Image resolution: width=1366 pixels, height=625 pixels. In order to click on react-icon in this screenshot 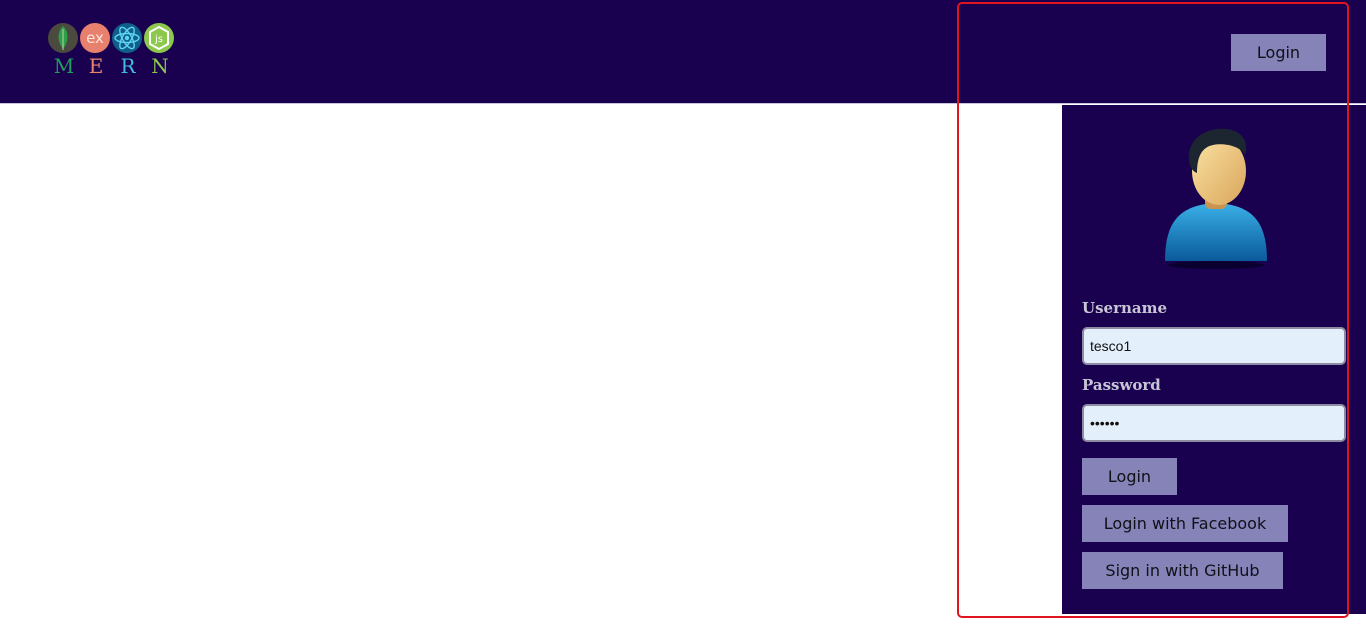, I will do `click(127, 38)`.